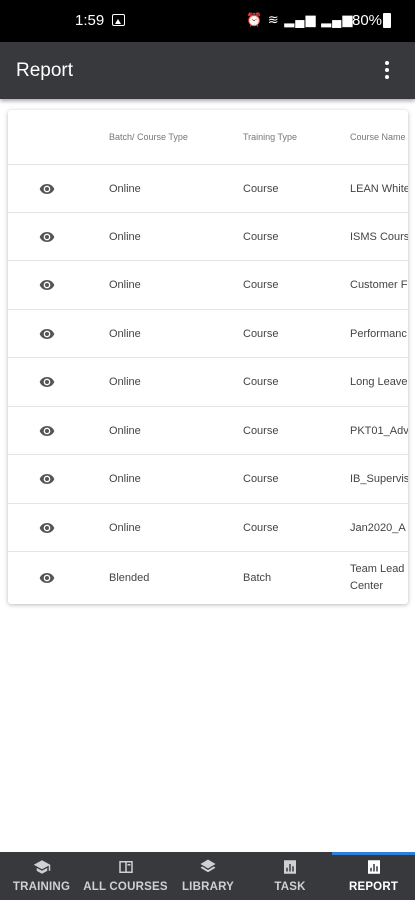 The height and width of the screenshot is (900, 415). Describe the element at coordinates (129, 578) in the screenshot. I see `cell-batch: Blended` at that location.